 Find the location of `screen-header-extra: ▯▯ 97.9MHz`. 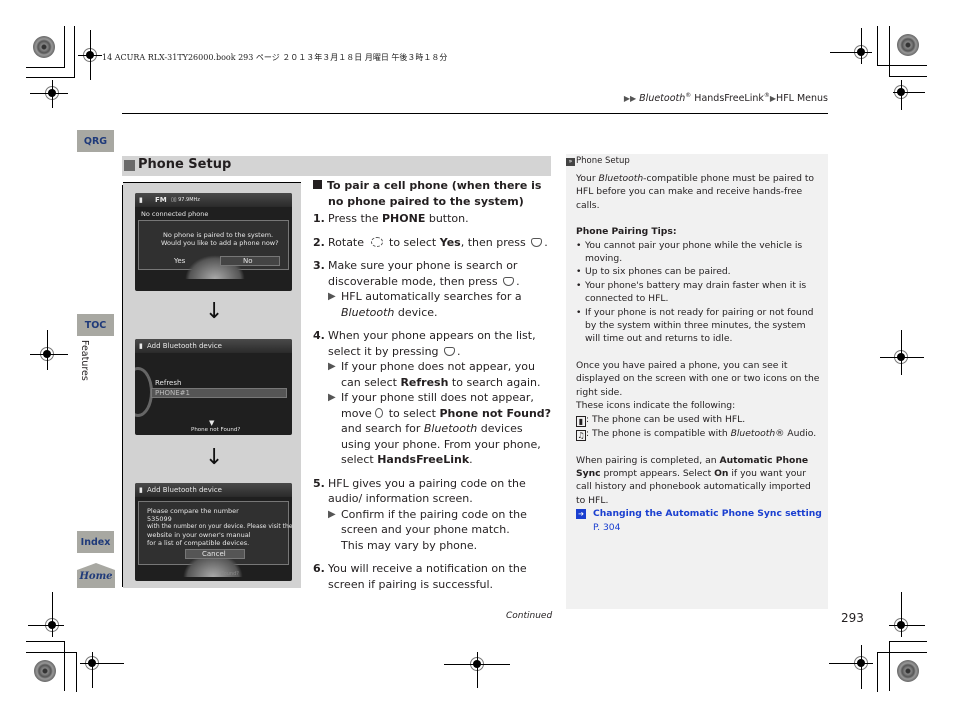

screen-header-extra: ▯▯ 97.9MHz is located at coordinates (185, 200).